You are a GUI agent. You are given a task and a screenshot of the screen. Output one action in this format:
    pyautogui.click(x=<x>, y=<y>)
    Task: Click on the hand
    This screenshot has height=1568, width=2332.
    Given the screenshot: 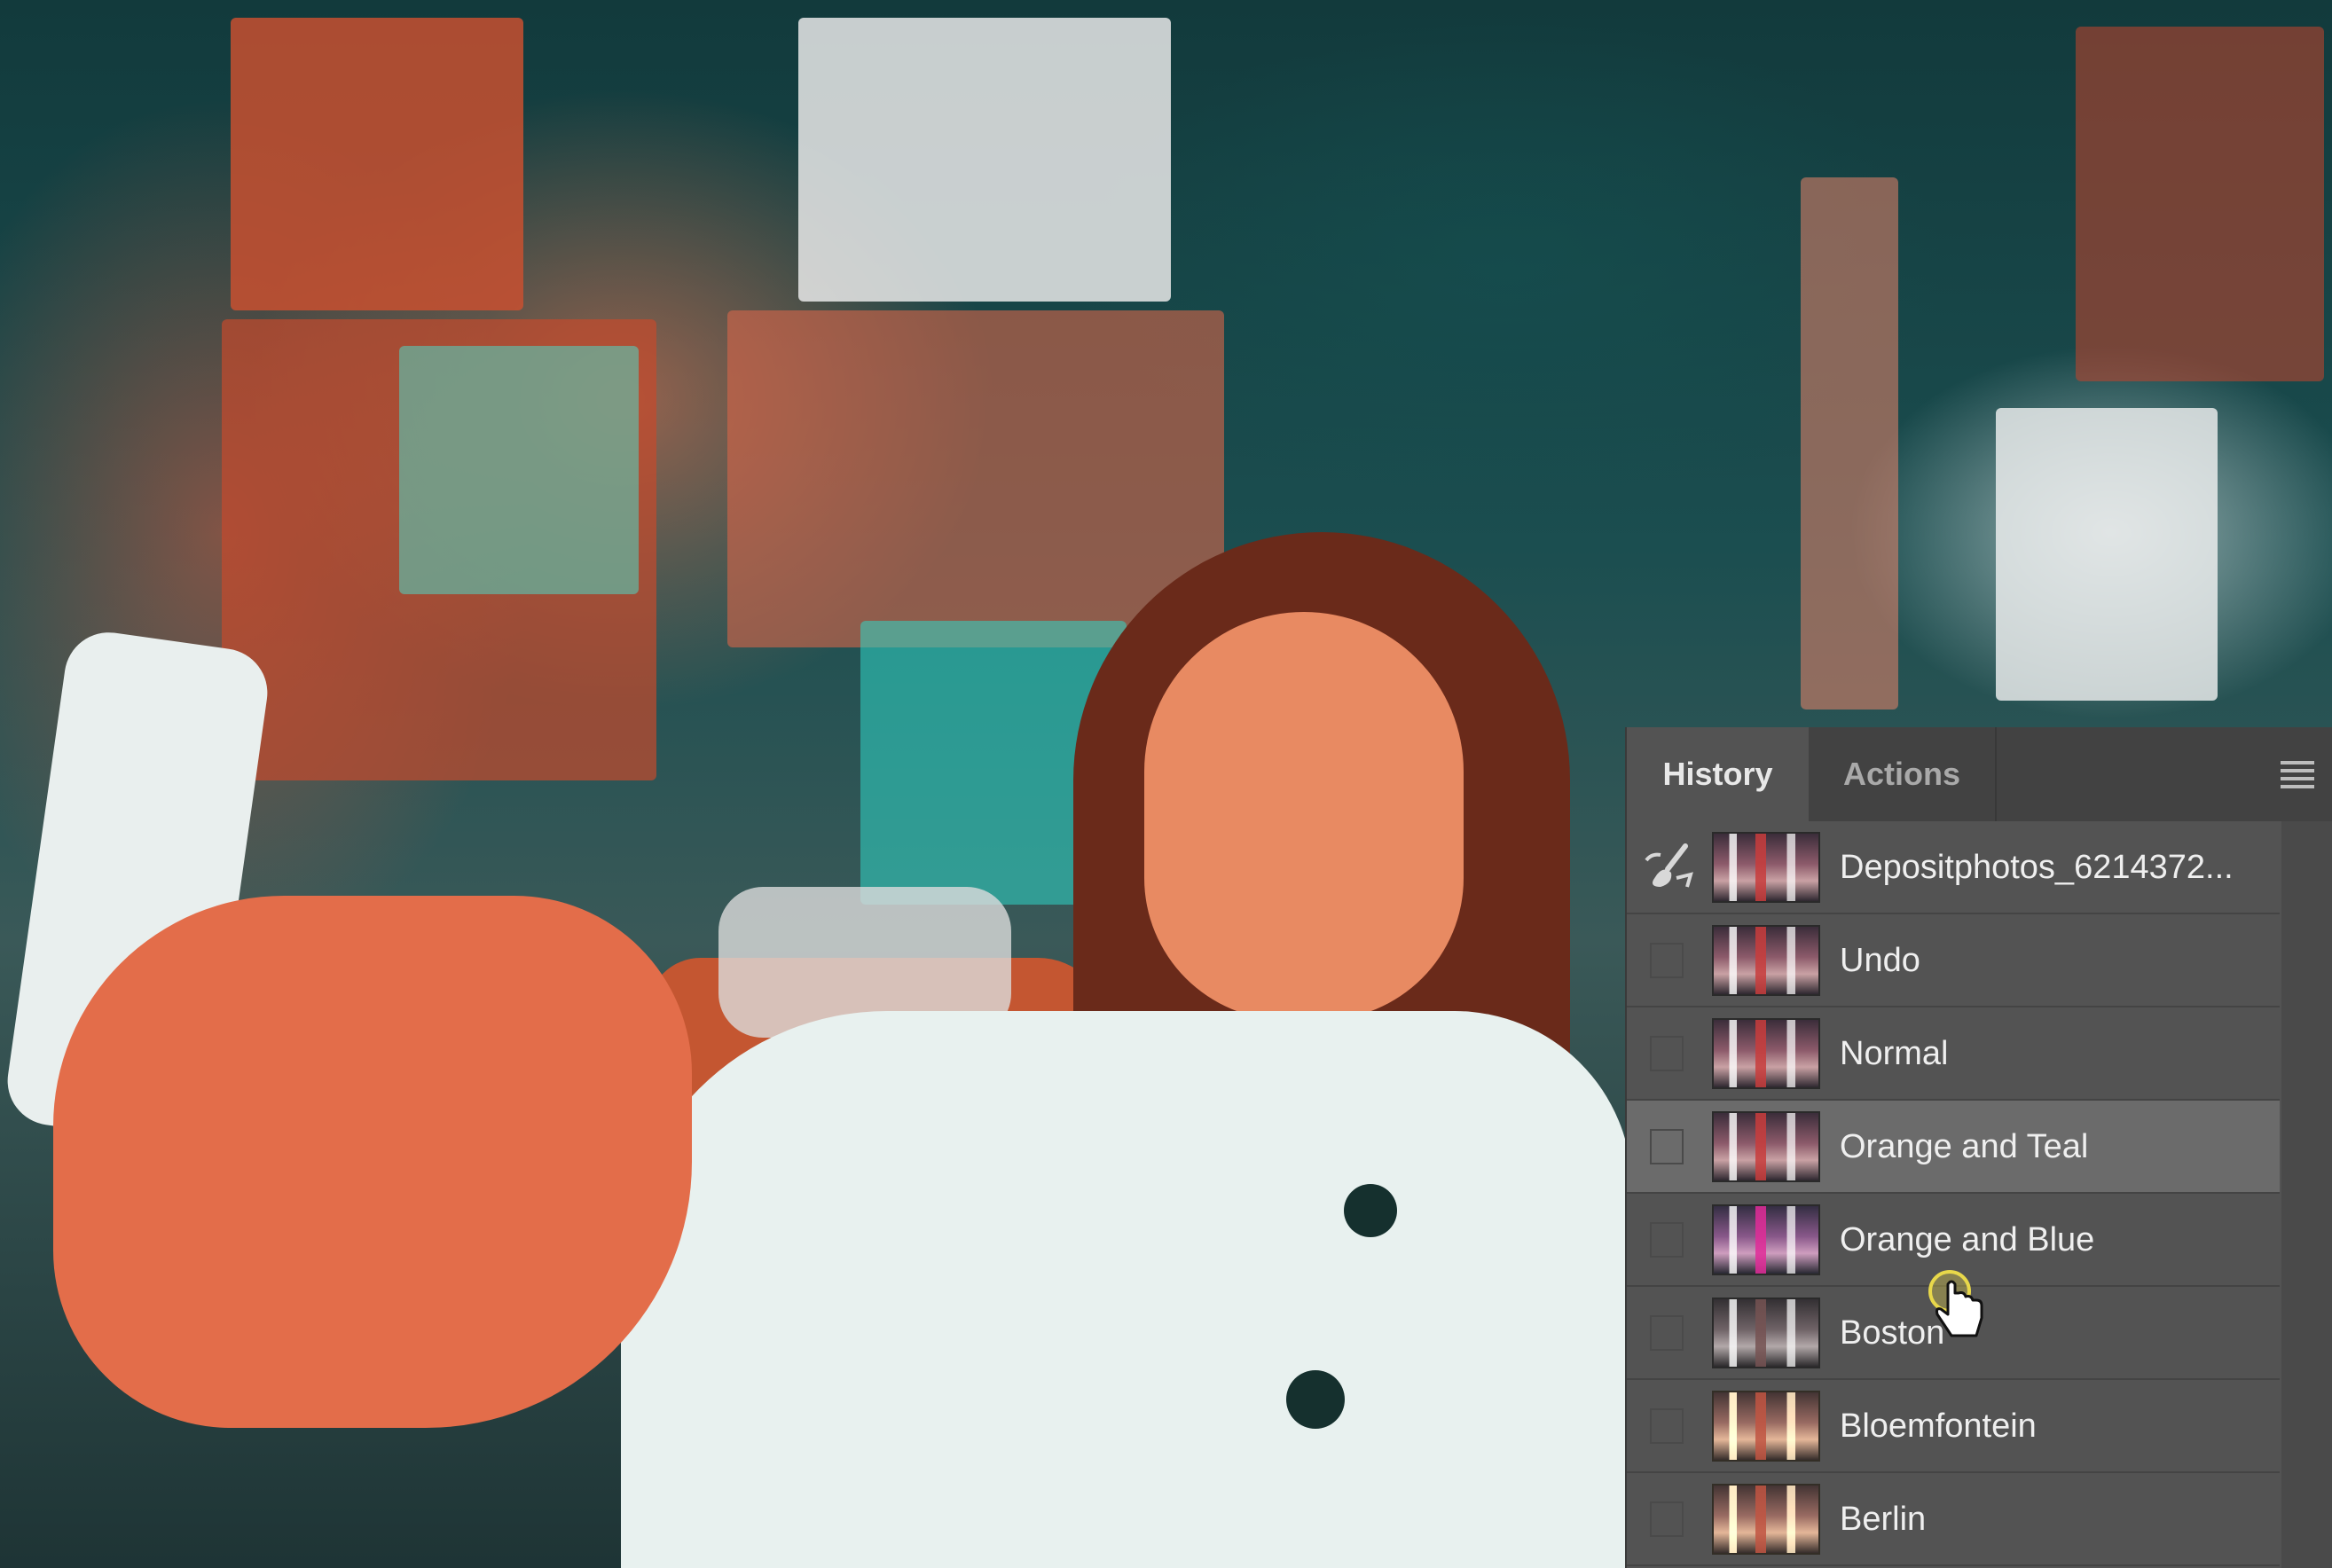 What is the action you would take?
    pyautogui.click(x=372, y=1162)
    